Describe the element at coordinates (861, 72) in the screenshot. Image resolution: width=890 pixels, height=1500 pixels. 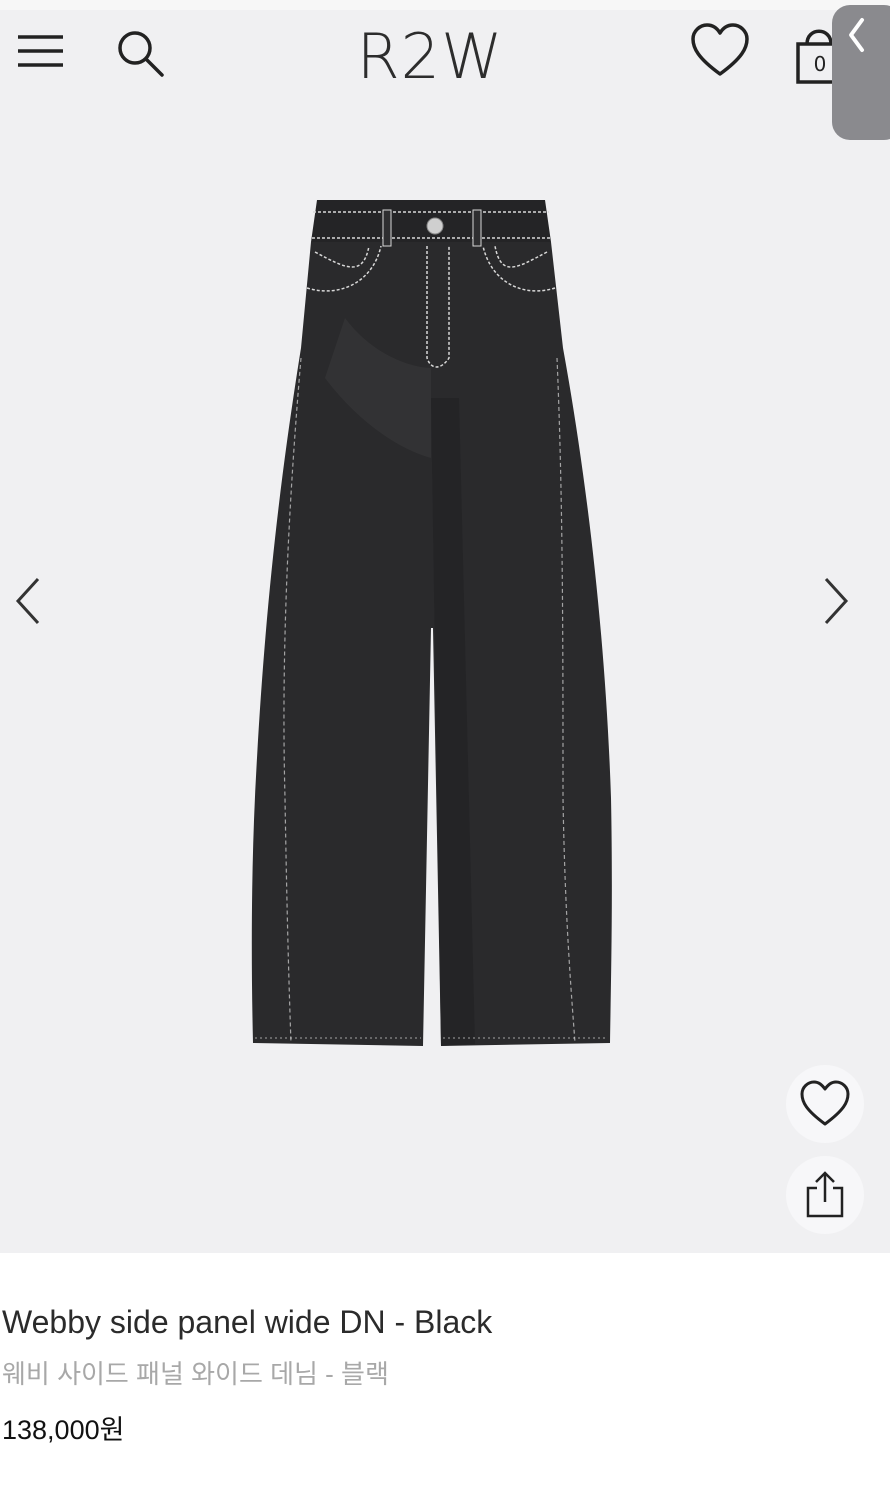
I see `side-panel-tab` at that location.